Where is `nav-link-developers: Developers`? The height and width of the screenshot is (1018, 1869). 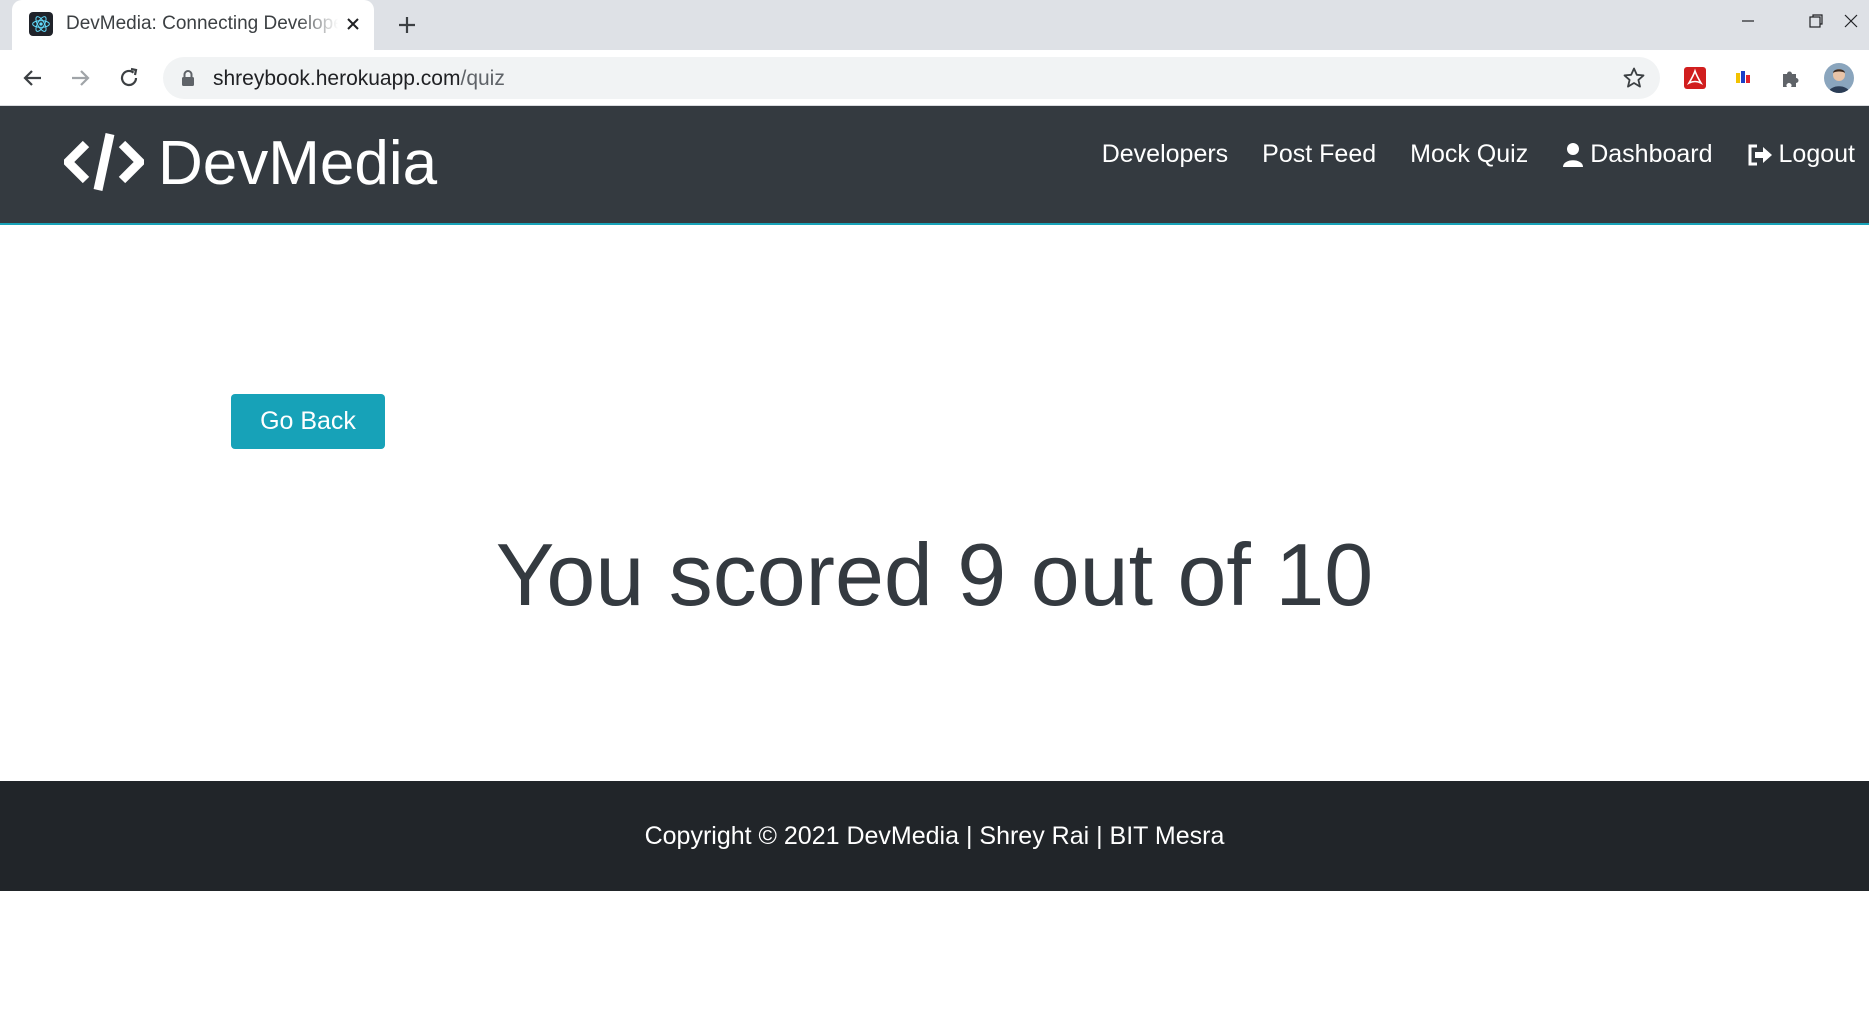
nav-link-developers: Developers is located at coordinates (1165, 154).